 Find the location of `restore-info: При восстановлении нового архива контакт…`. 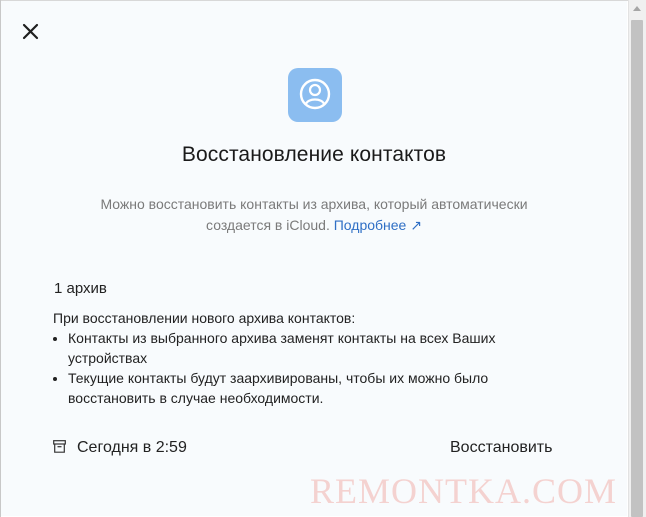

restore-info: При восстановлении нового архива контакт… is located at coordinates (303, 358).